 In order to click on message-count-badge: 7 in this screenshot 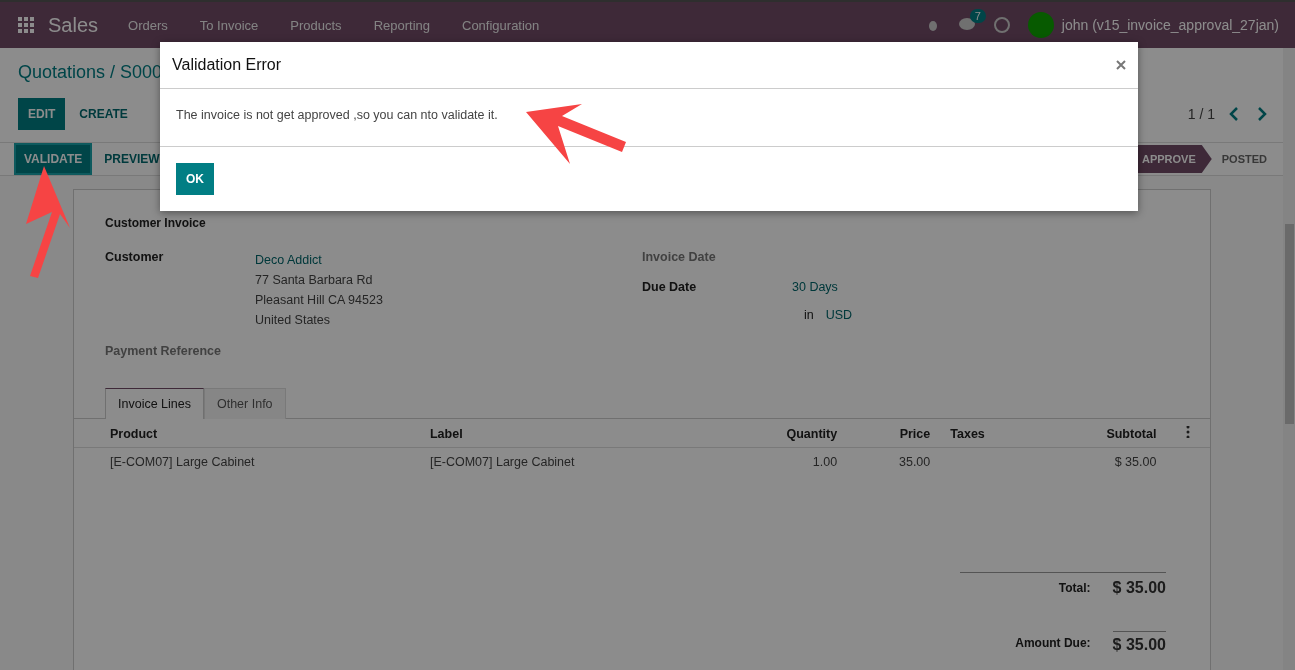, I will do `click(977, 16)`.